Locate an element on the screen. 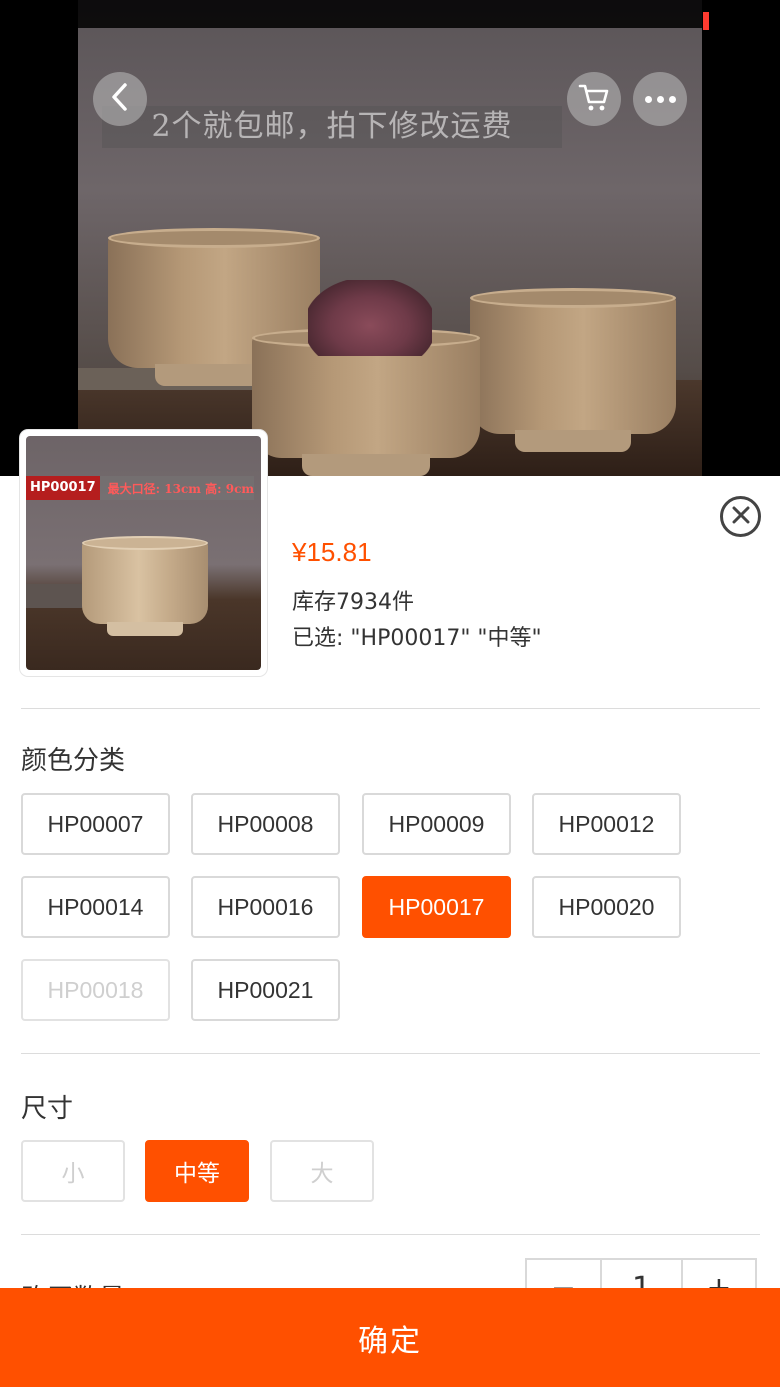  chevron-left-icon is located at coordinates (120, 99).